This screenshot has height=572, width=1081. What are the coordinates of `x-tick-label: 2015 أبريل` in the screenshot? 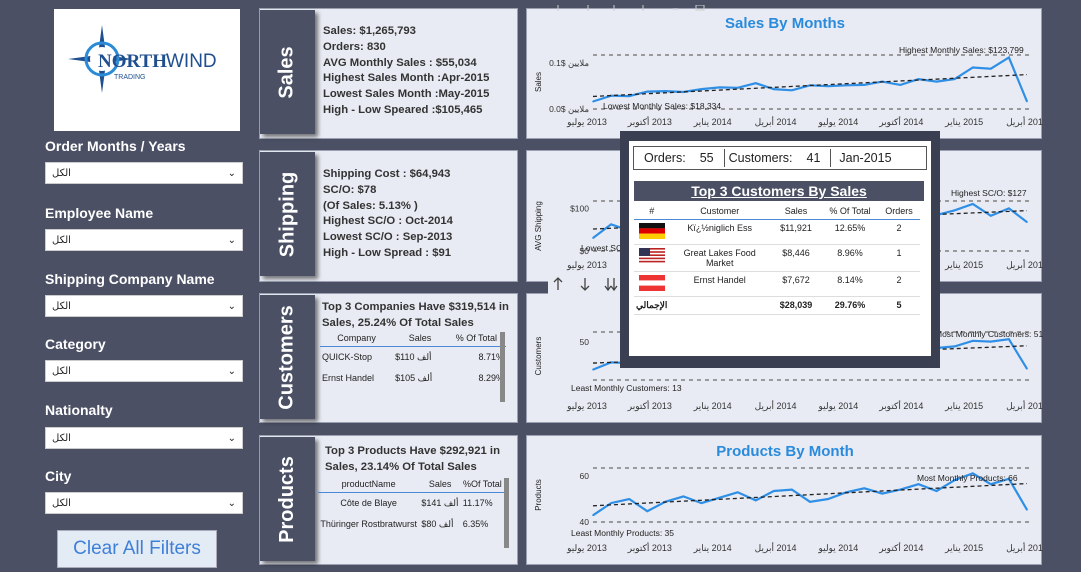 It's located at (1024, 405).